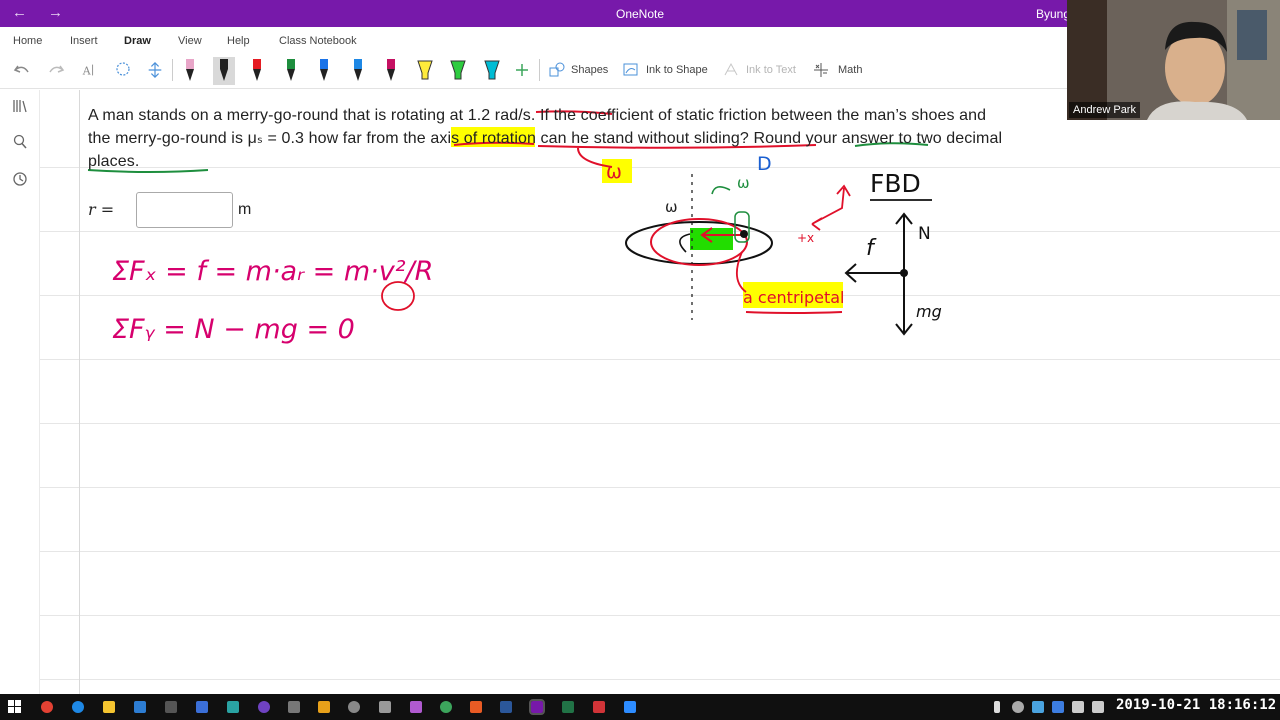 This screenshot has width=1280, height=720. I want to click on weight-arrow, so click(904, 304).